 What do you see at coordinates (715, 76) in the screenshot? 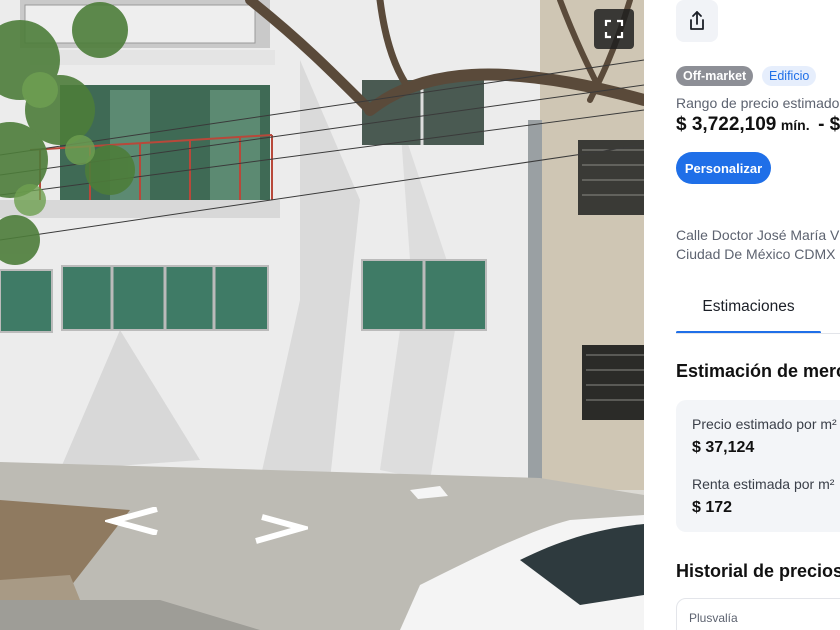
I see `status-badge: Off-market` at bounding box center [715, 76].